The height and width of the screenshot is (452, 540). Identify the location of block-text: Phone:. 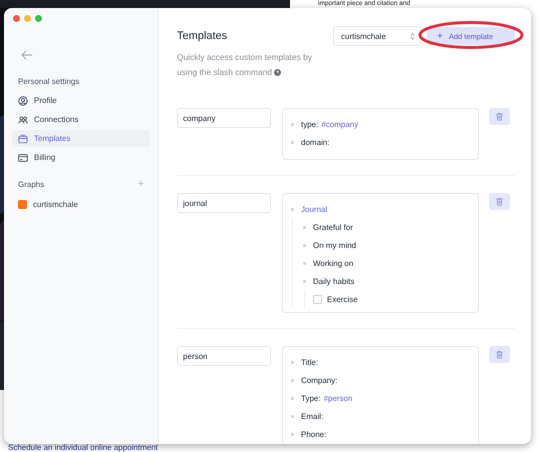
(313, 434).